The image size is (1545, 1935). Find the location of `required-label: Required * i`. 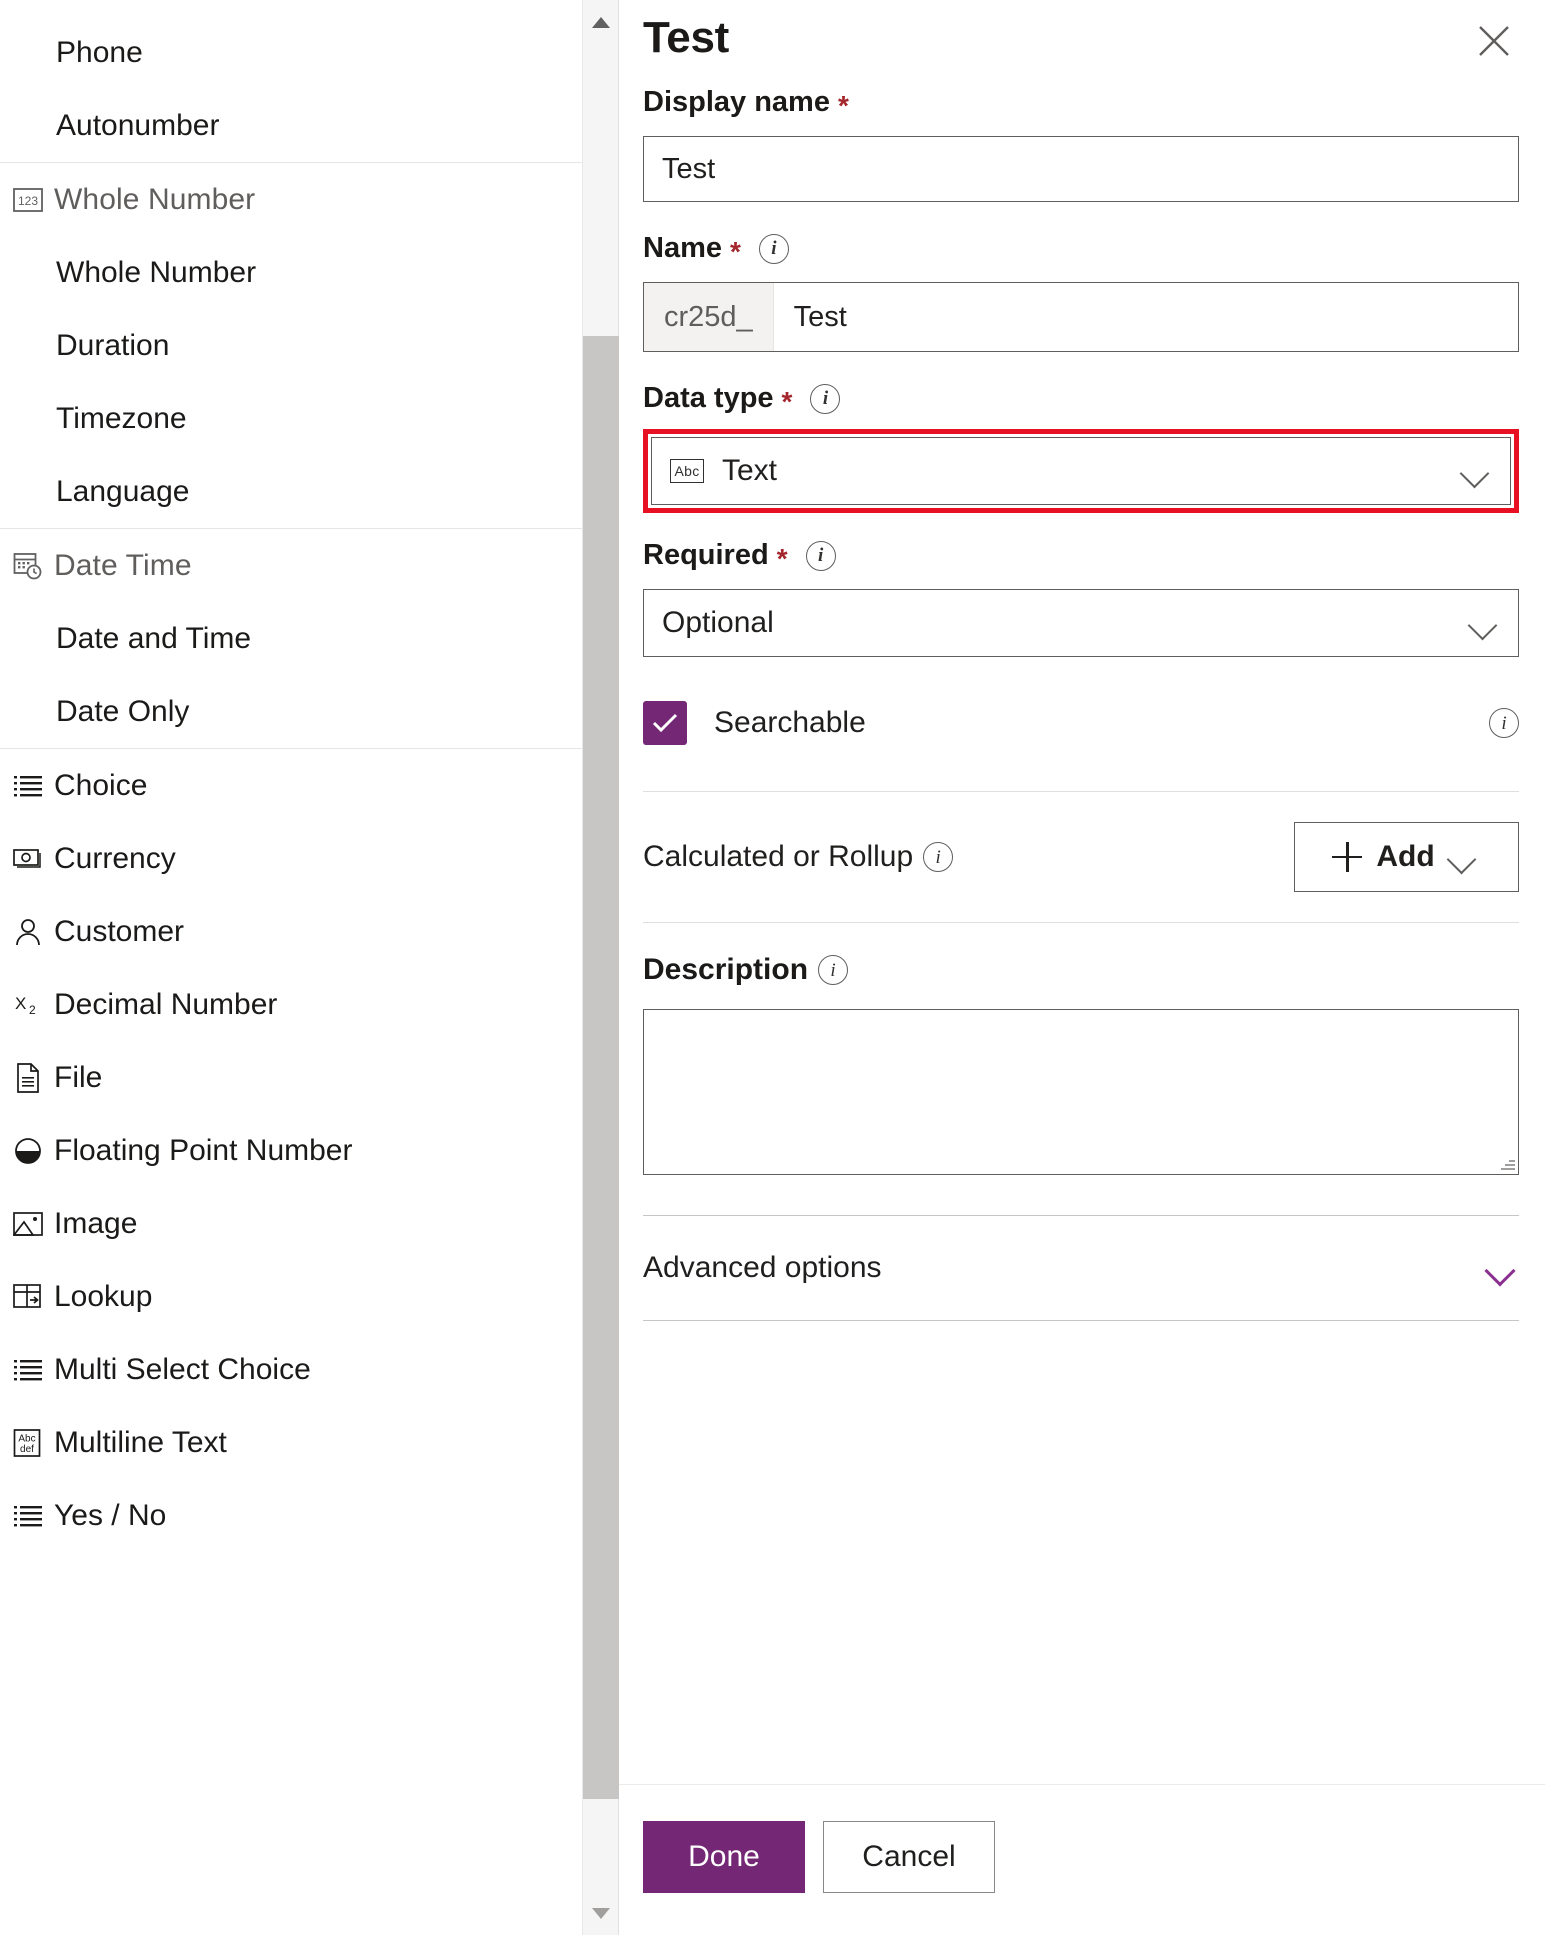

required-label: Required * i is located at coordinates (1081, 555).